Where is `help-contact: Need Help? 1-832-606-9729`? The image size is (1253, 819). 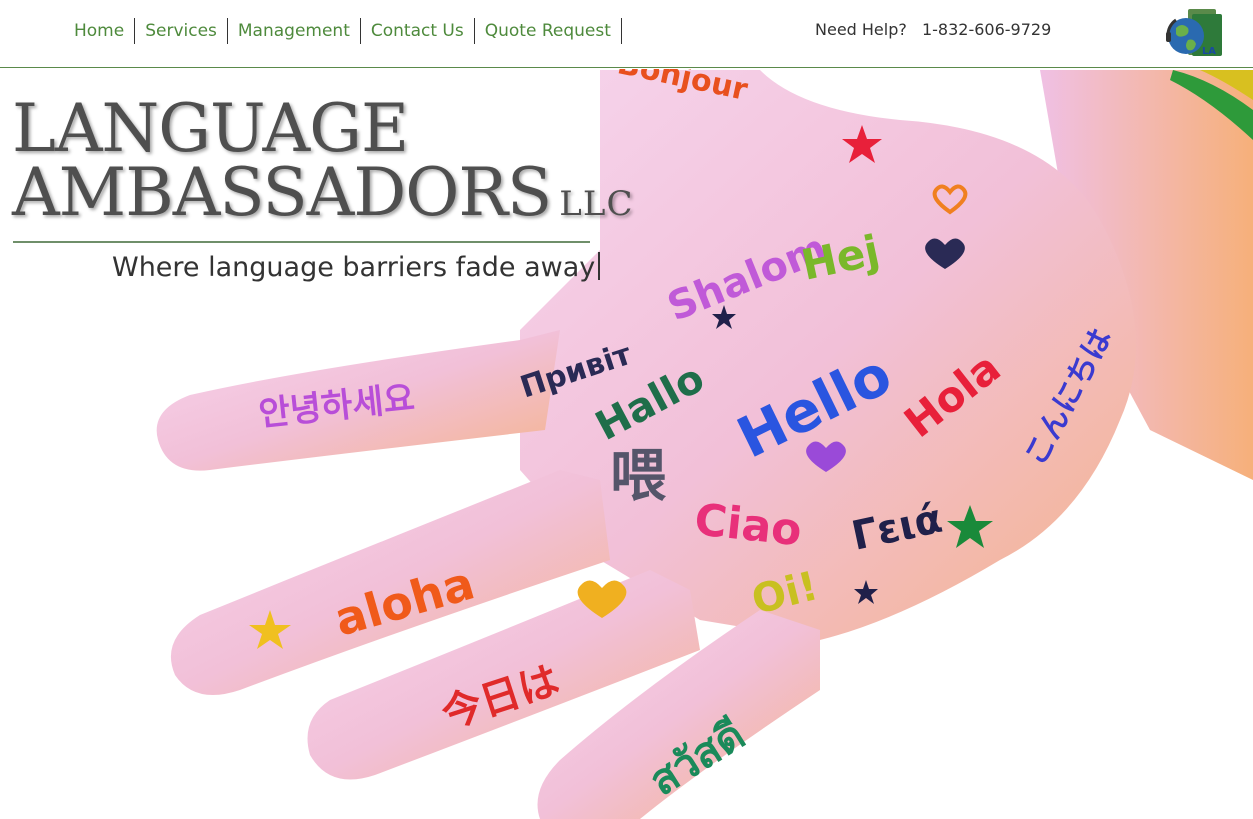 help-contact: Need Help? 1-832-606-9729 is located at coordinates (933, 29).